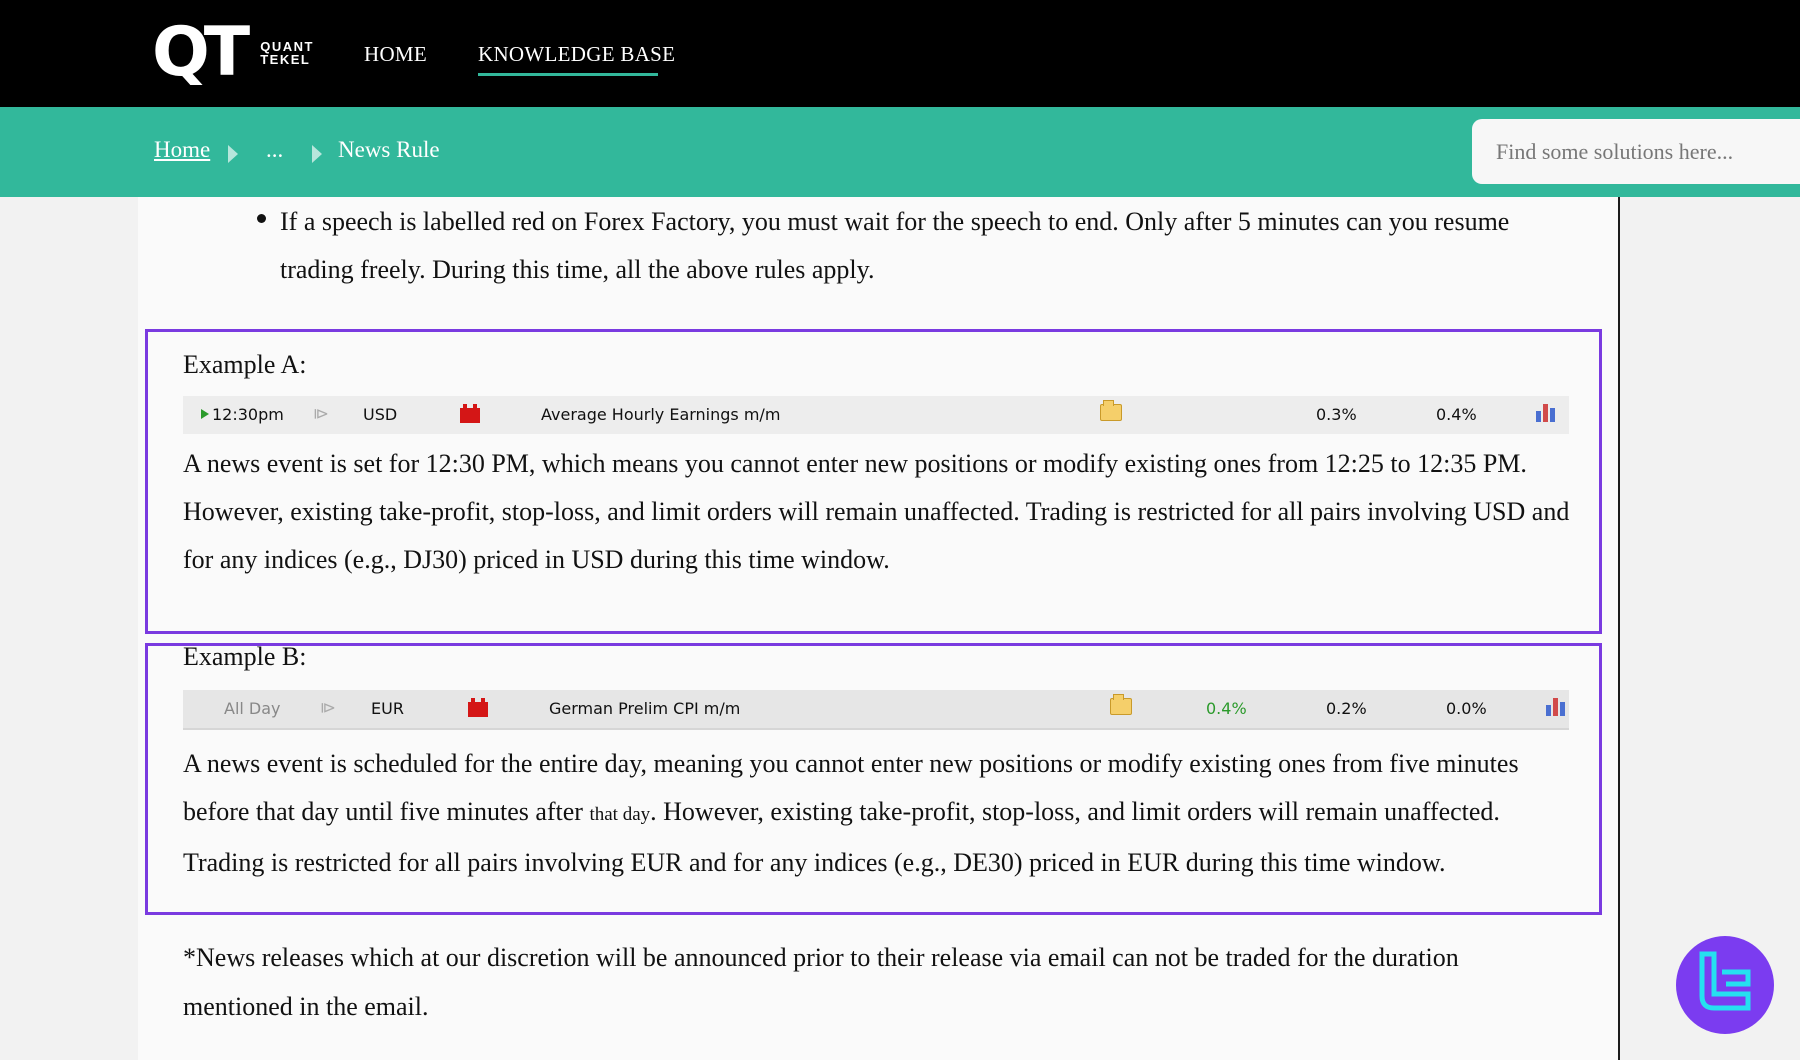 The width and height of the screenshot is (1800, 1060). What do you see at coordinates (1346, 708) in the screenshot?
I see `event-forecast: 0.2%` at bounding box center [1346, 708].